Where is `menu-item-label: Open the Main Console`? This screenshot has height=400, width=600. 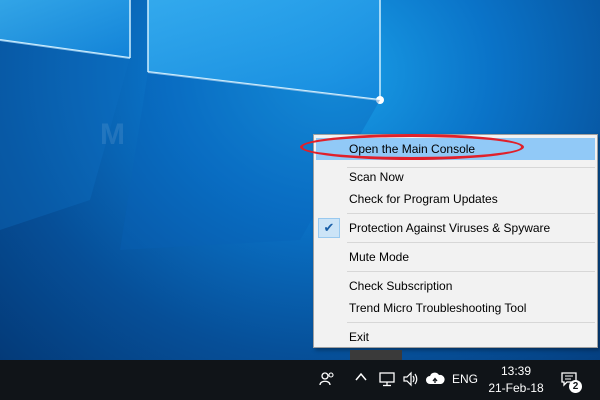
menu-item-label: Open the Main Console is located at coordinates (412, 149).